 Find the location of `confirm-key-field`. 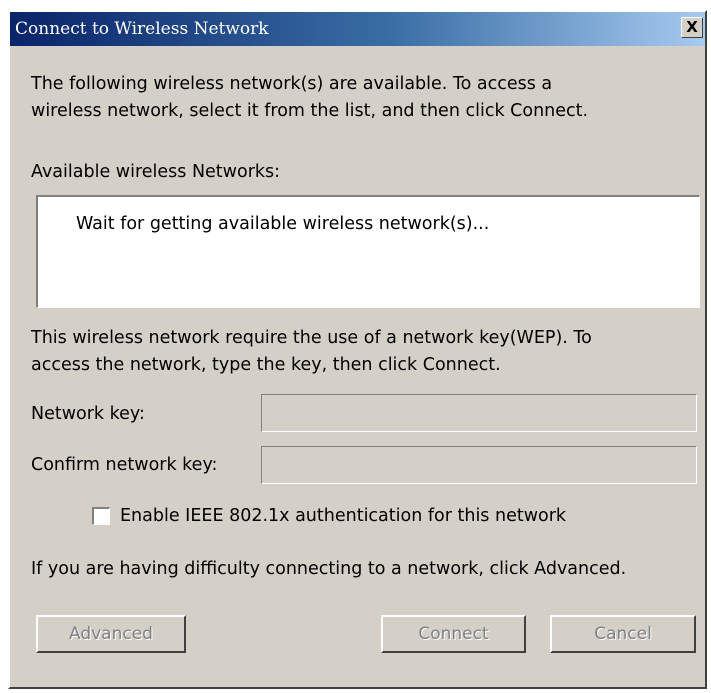

confirm-key-field is located at coordinates (479, 465).